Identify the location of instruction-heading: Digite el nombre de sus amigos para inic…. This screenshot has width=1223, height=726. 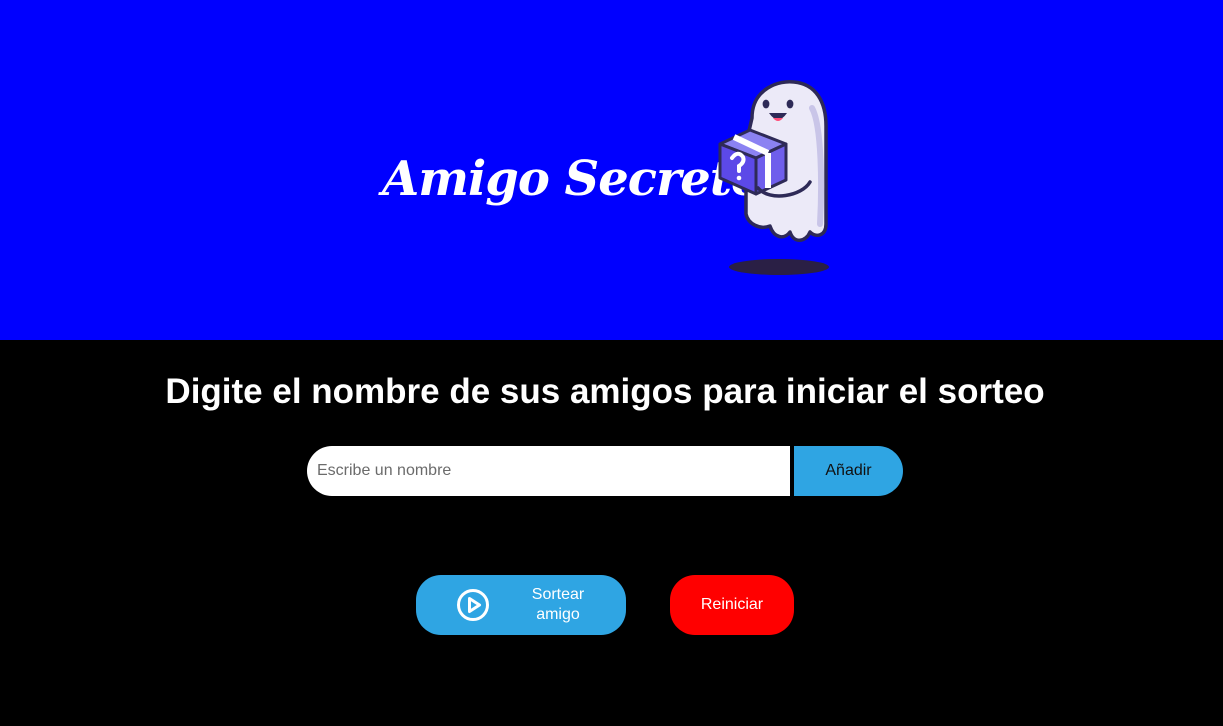
(605, 391).